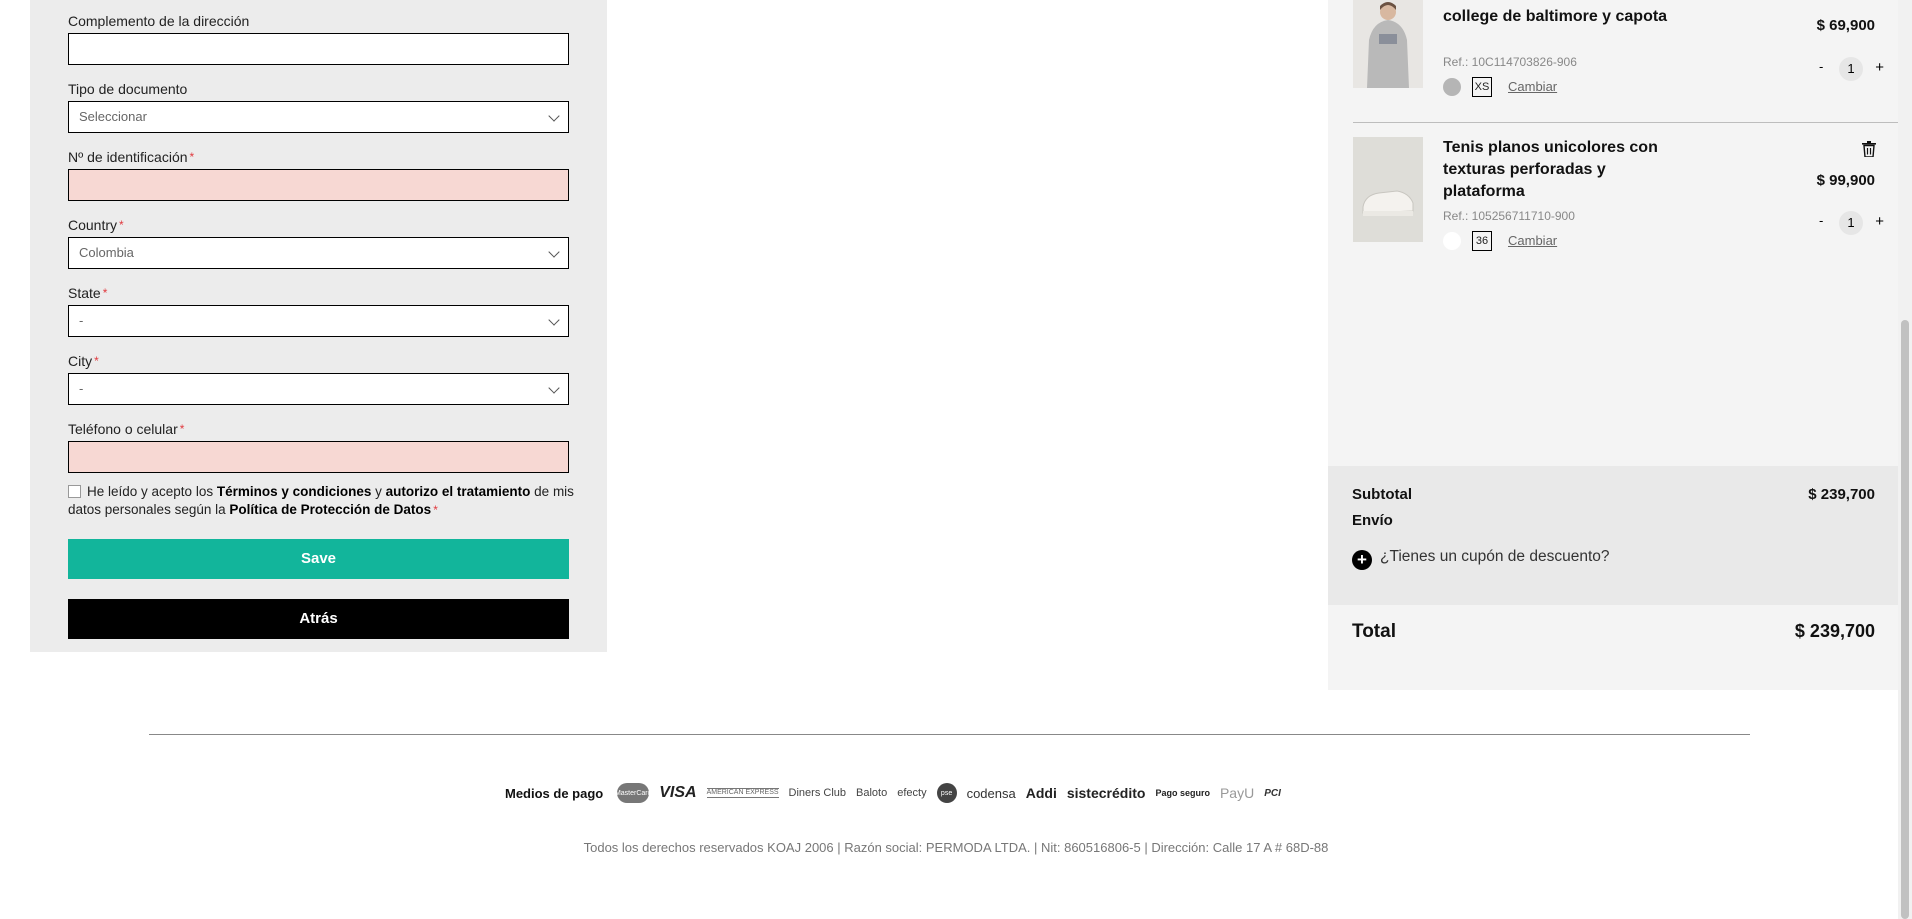 The height and width of the screenshot is (919, 1912). Describe the element at coordinates (106, 252) in the screenshot. I see `country-value: Colombia` at that location.